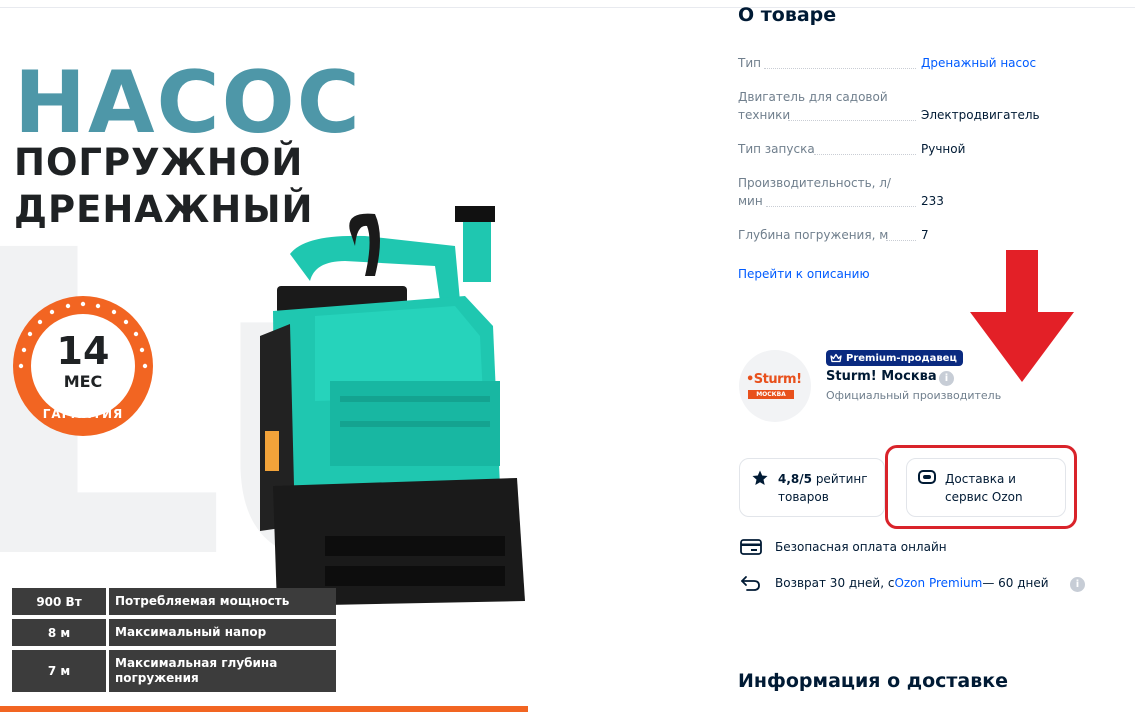  What do you see at coordinates (222, 671) in the screenshot?
I see `spec-name: Максимальная глубина погружения` at bounding box center [222, 671].